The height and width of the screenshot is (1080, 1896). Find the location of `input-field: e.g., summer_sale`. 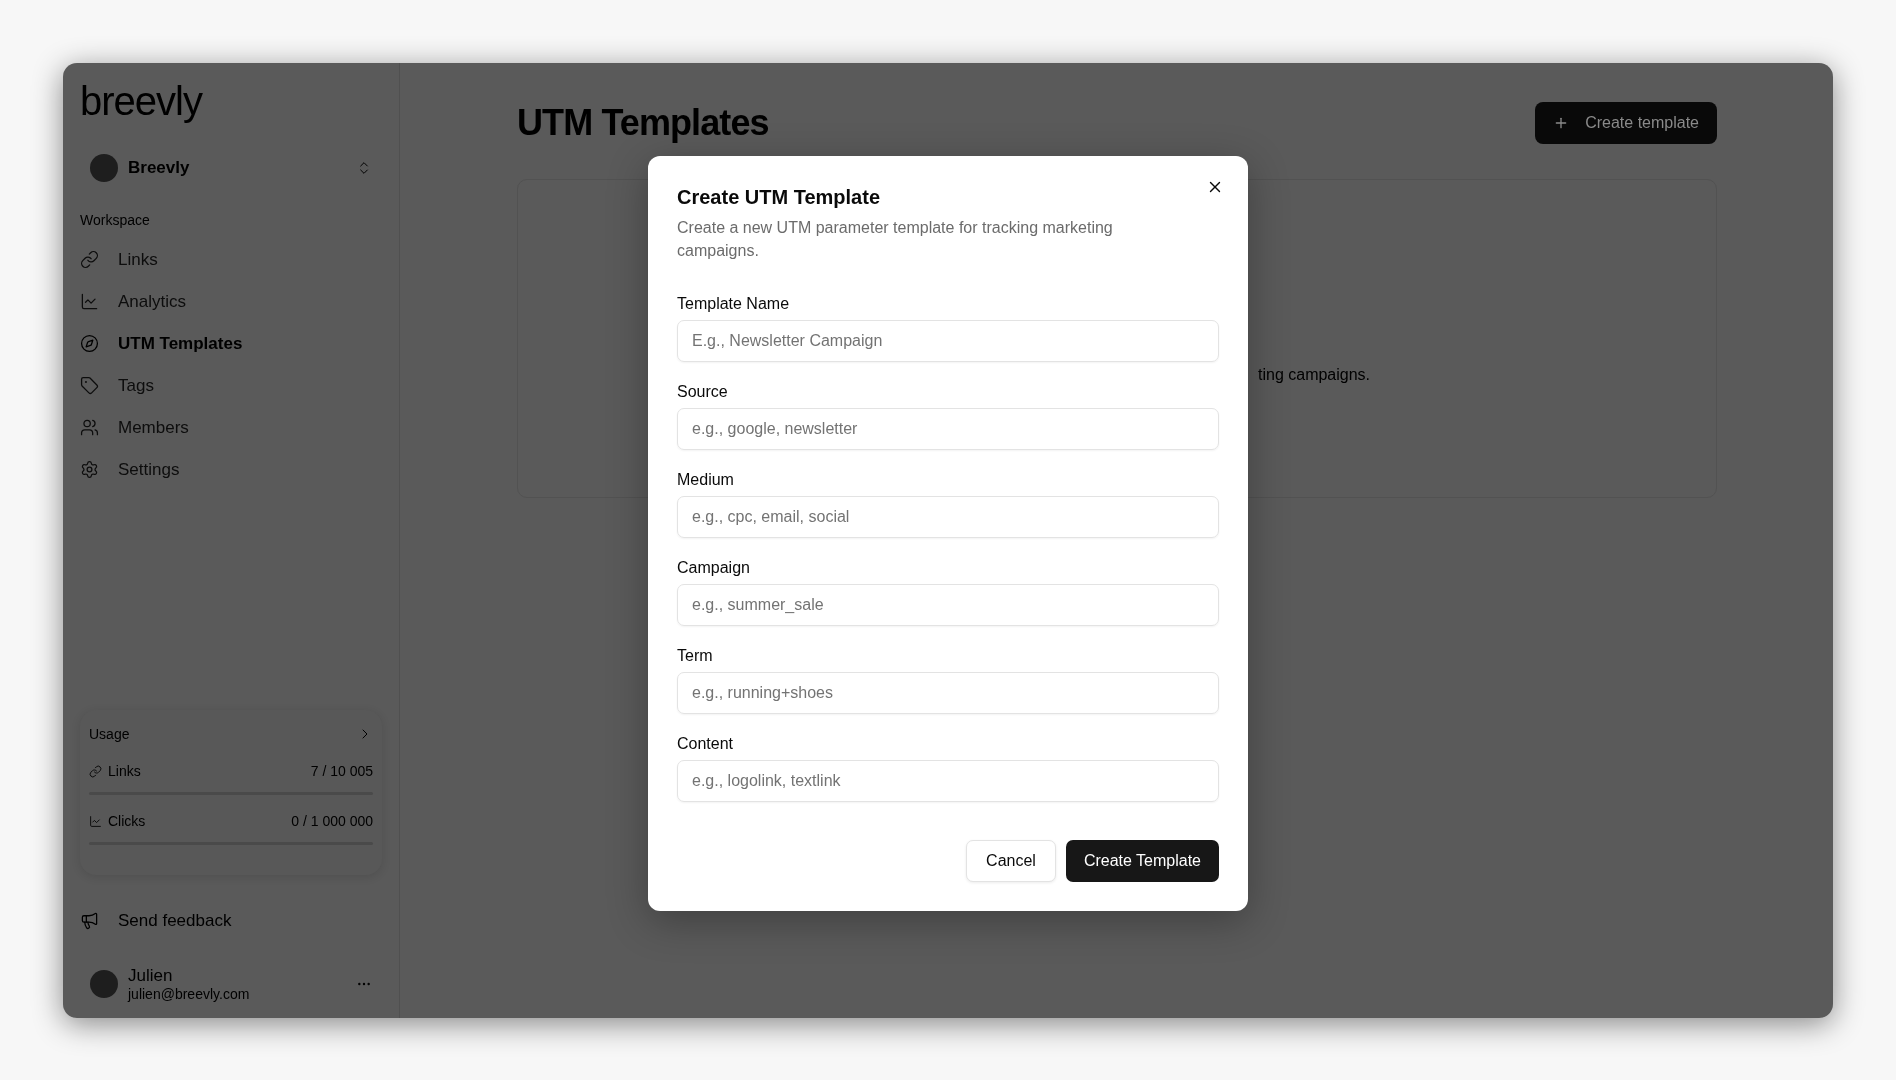

input-field: e.g., summer_sale is located at coordinates (948, 604).